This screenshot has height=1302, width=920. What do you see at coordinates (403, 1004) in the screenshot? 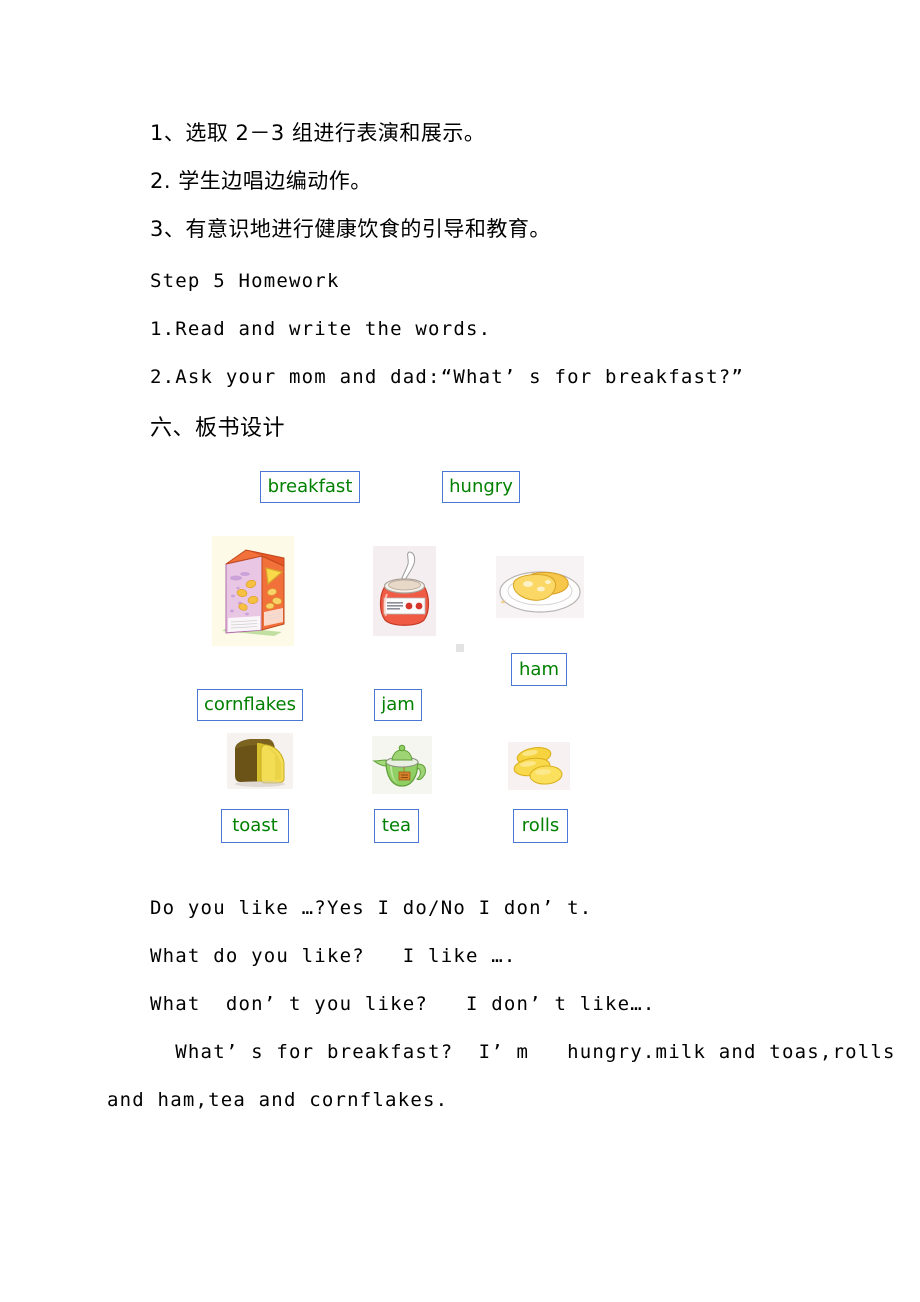
I see `dialogue-line-3: What don’ t you like? I don’ t like….` at bounding box center [403, 1004].